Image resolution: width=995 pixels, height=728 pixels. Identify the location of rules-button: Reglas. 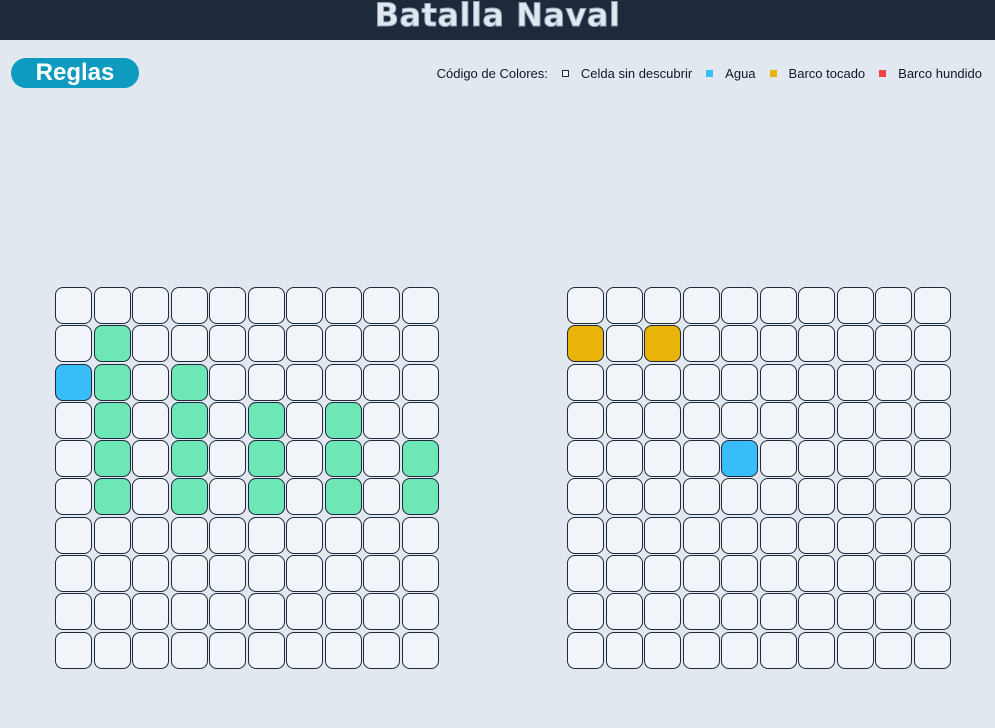
(75, 73).